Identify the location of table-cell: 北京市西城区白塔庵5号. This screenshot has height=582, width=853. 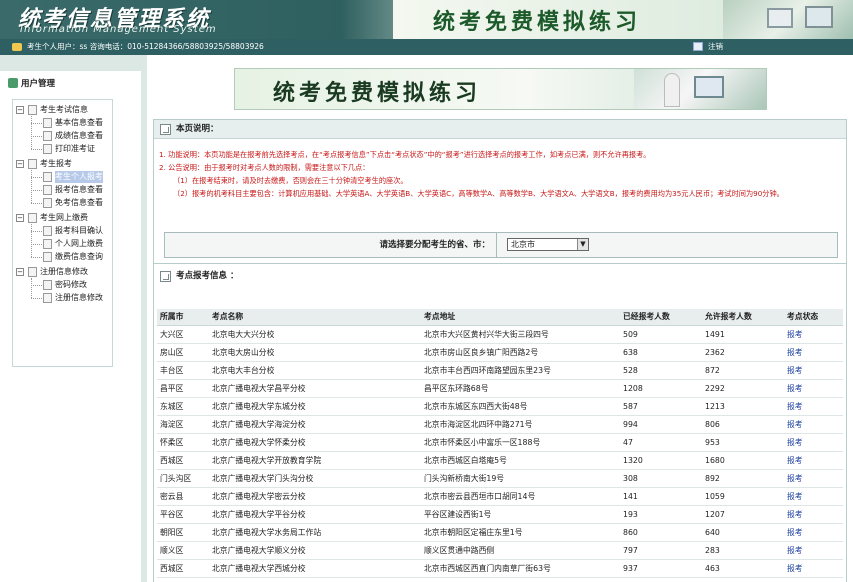
(520, 460).